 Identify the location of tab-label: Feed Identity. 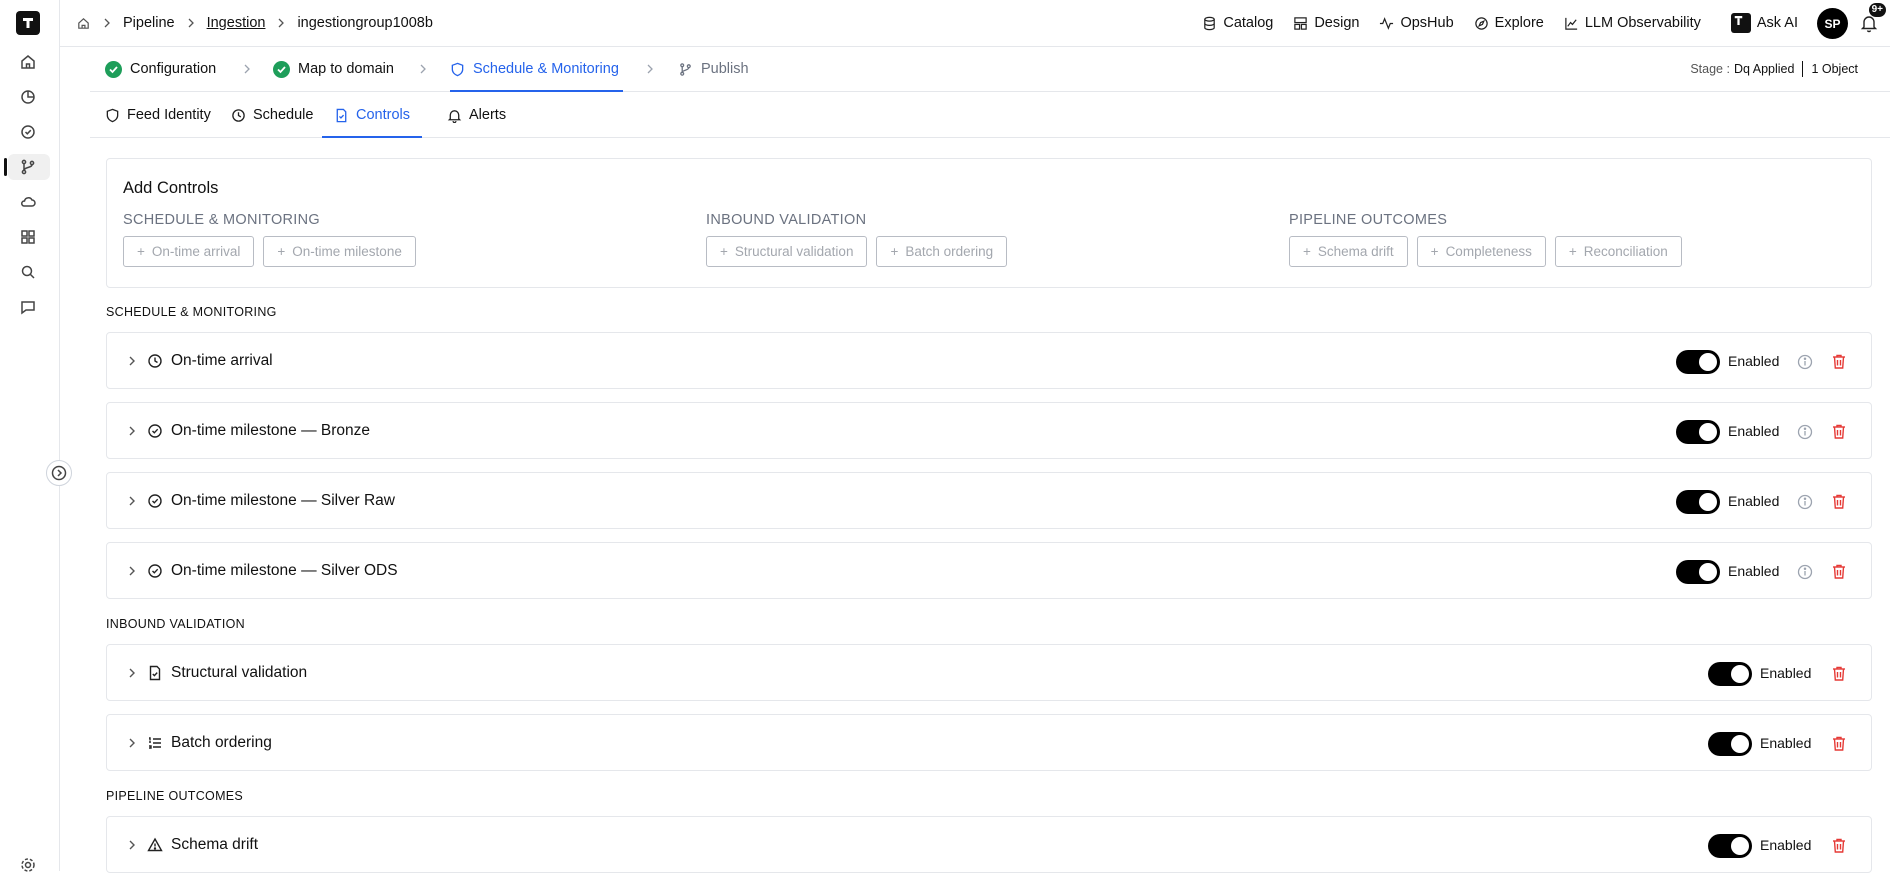
(169, 115).